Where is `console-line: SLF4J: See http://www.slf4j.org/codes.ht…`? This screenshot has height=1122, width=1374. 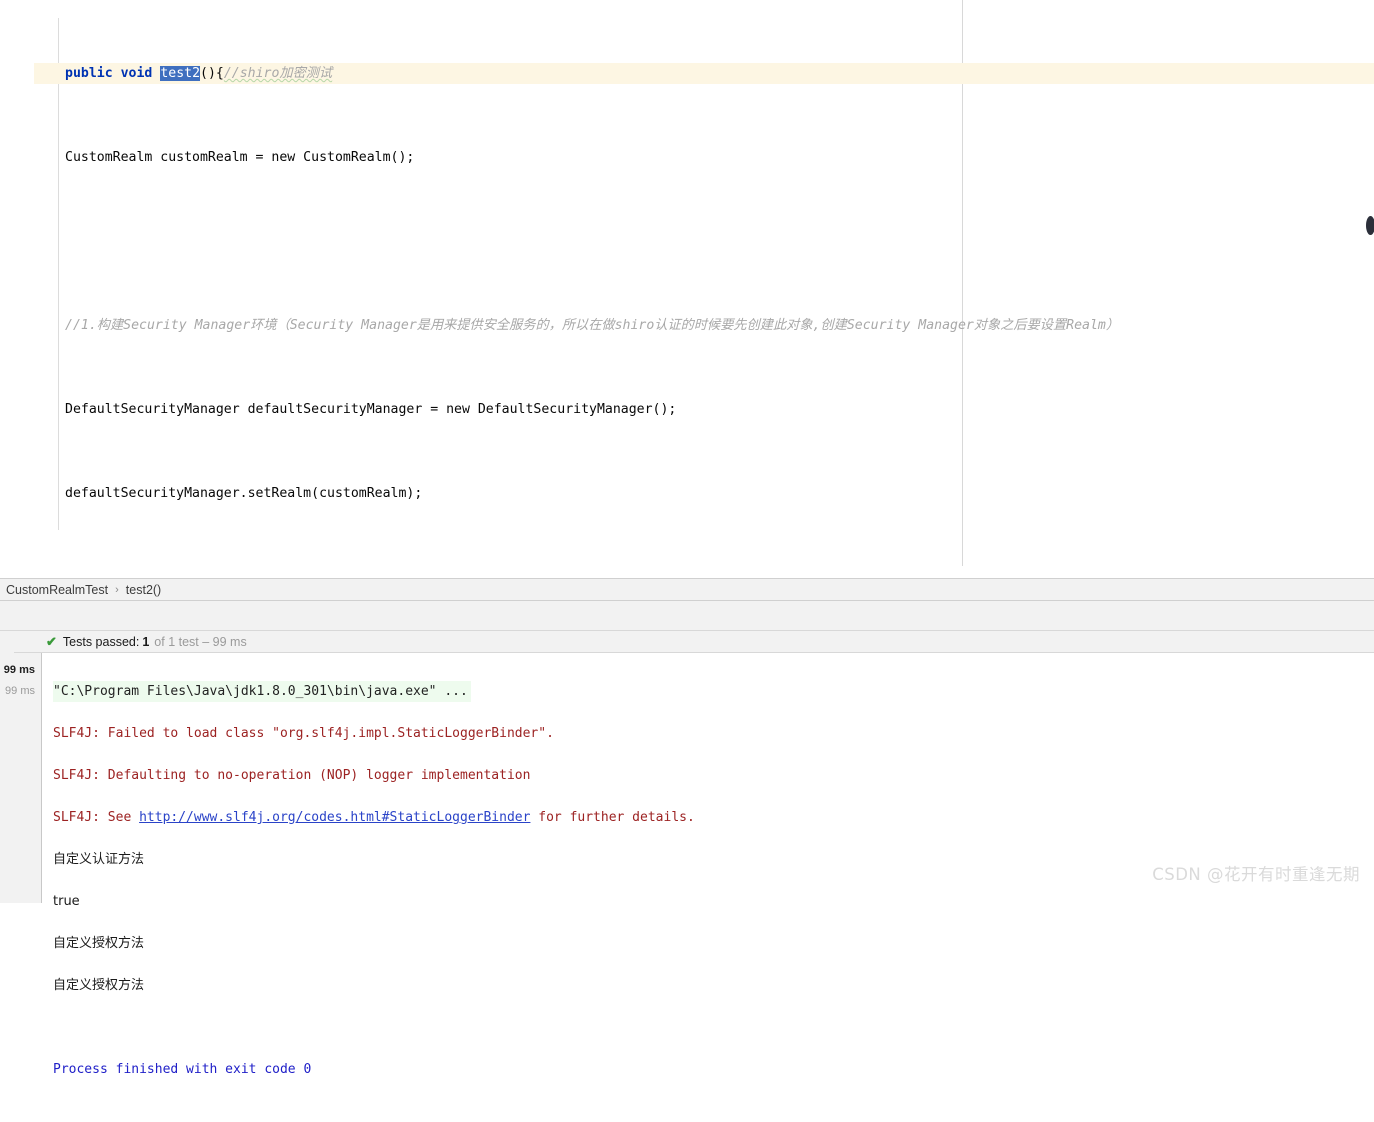 console-line: SLF4J: See http://www.slf4j.org/codes.ht… is located at coordinates (713, 817).